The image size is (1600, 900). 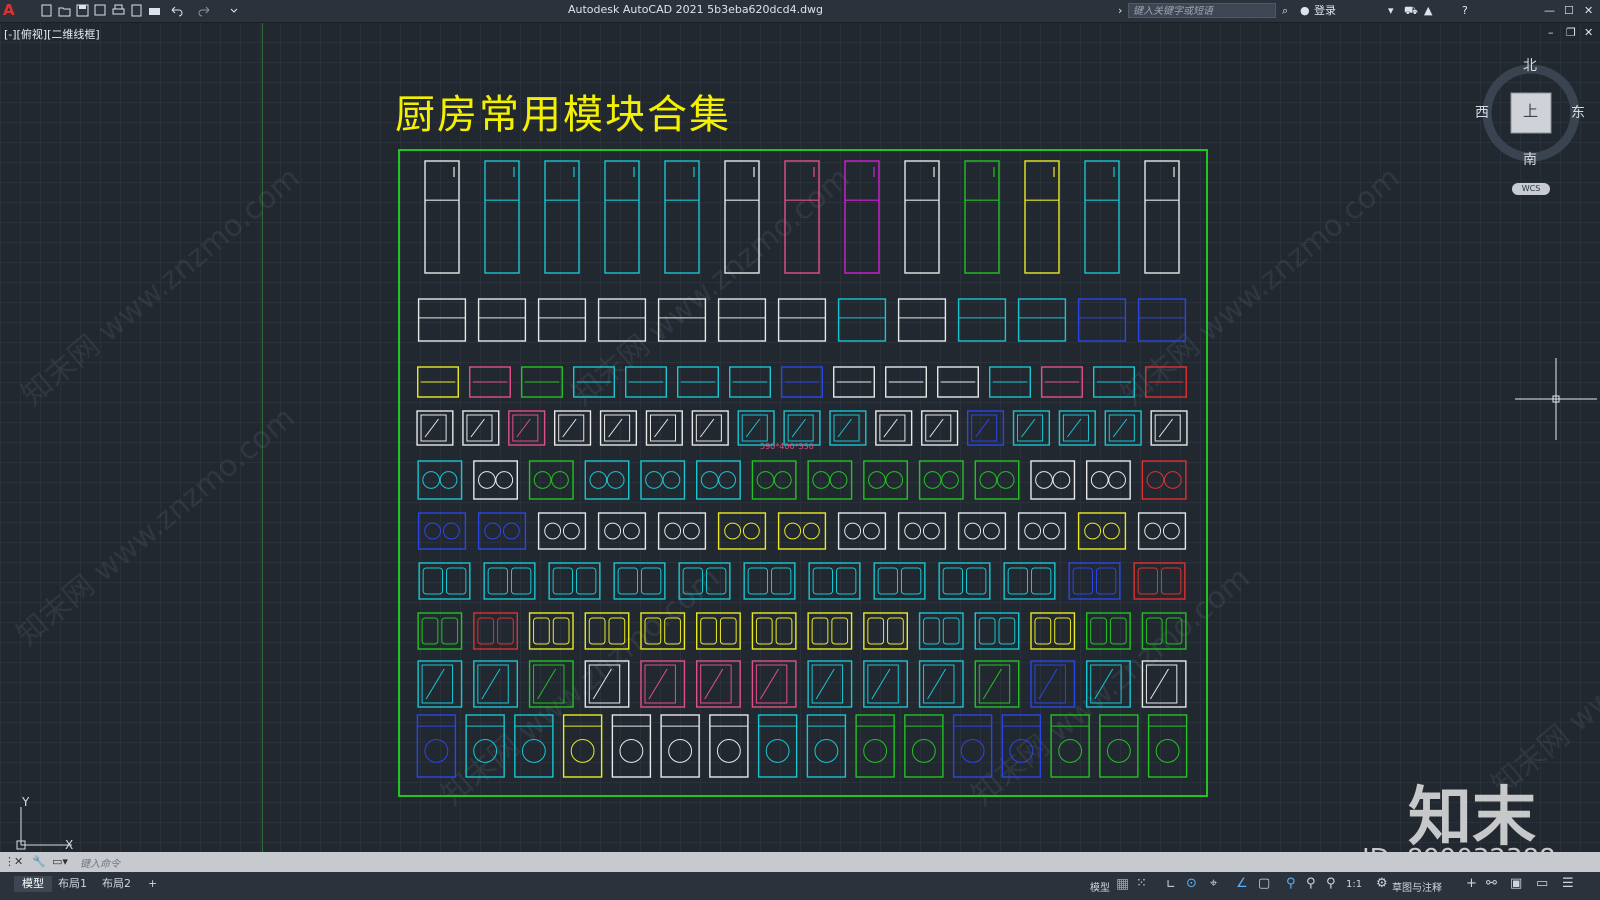 I want to click on viewport-controls-label: [-][俯视][二维线框], so click(x=52, y=34).